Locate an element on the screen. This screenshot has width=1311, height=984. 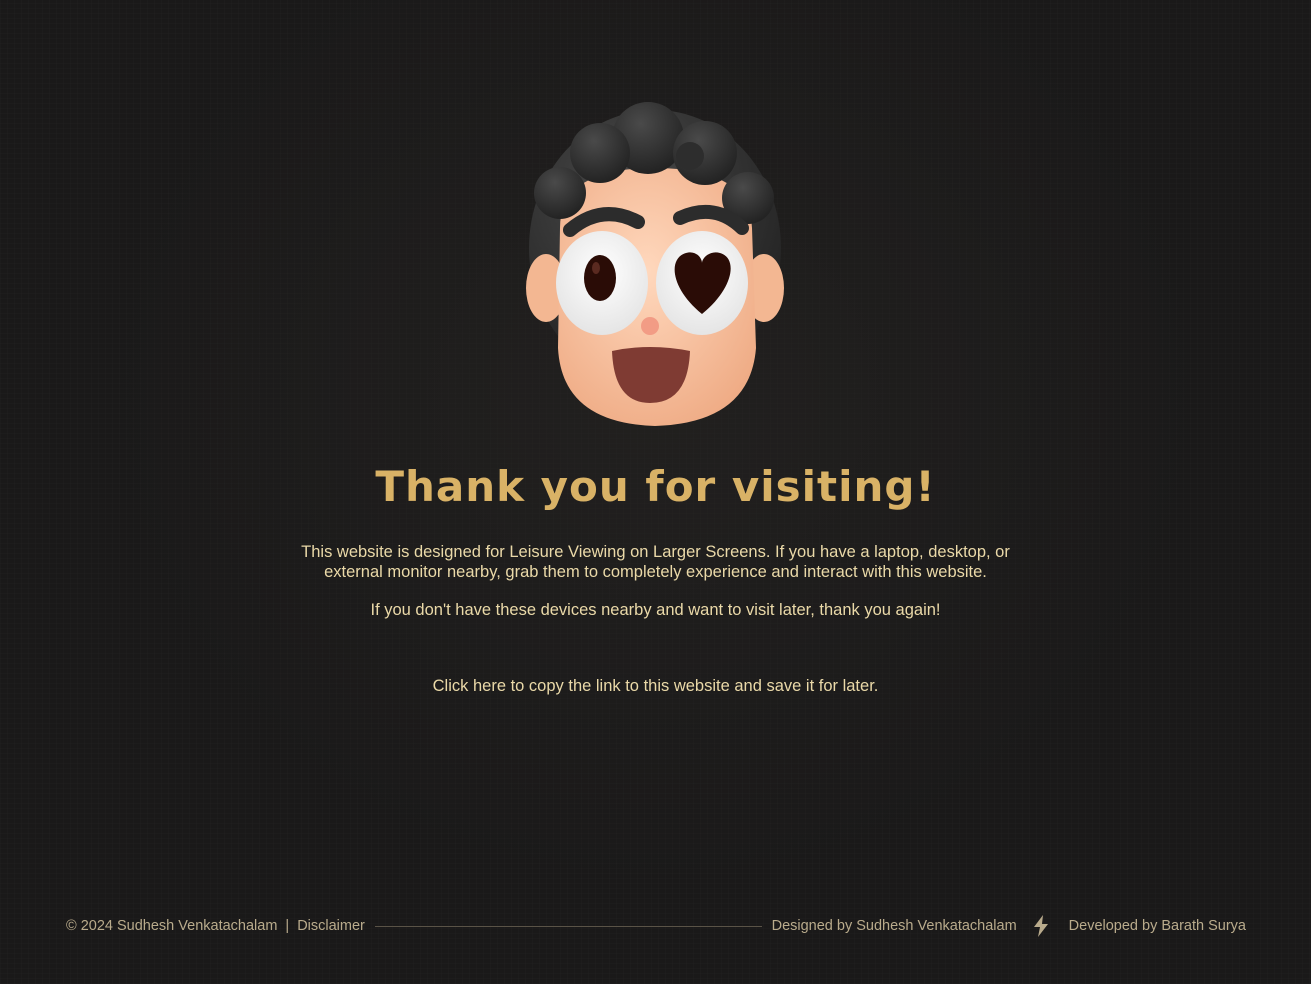
lightning-bolt-icon is located at coordinates (1040, 926).